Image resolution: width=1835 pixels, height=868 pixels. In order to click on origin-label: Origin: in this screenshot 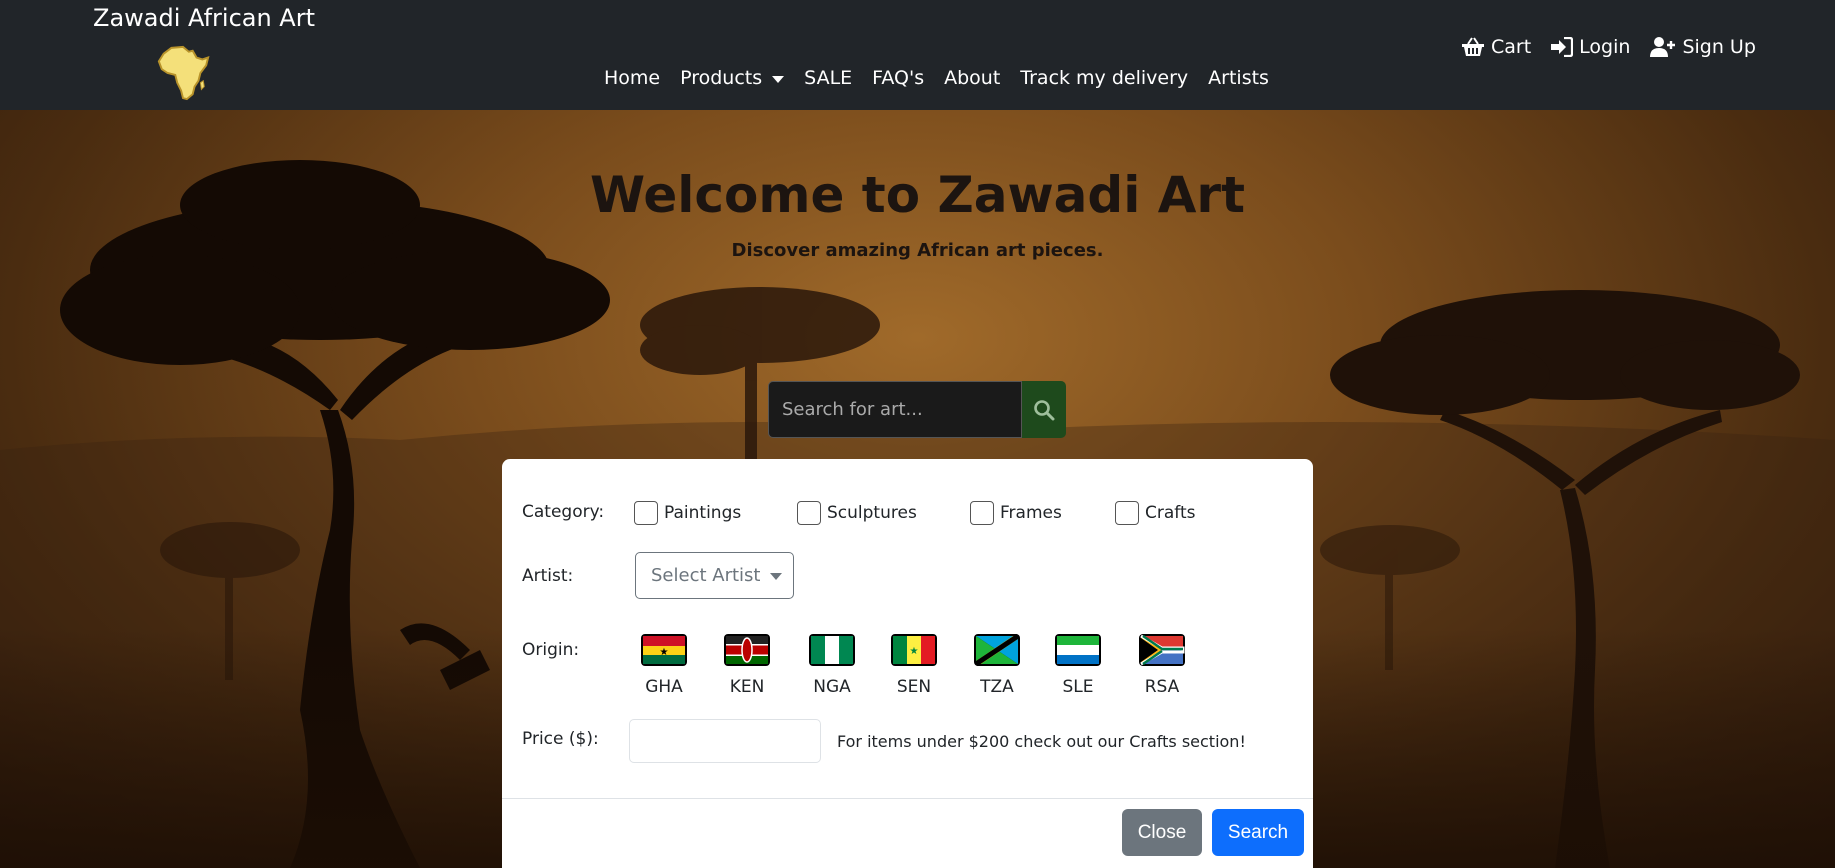, I will do `click(551, 650)`.